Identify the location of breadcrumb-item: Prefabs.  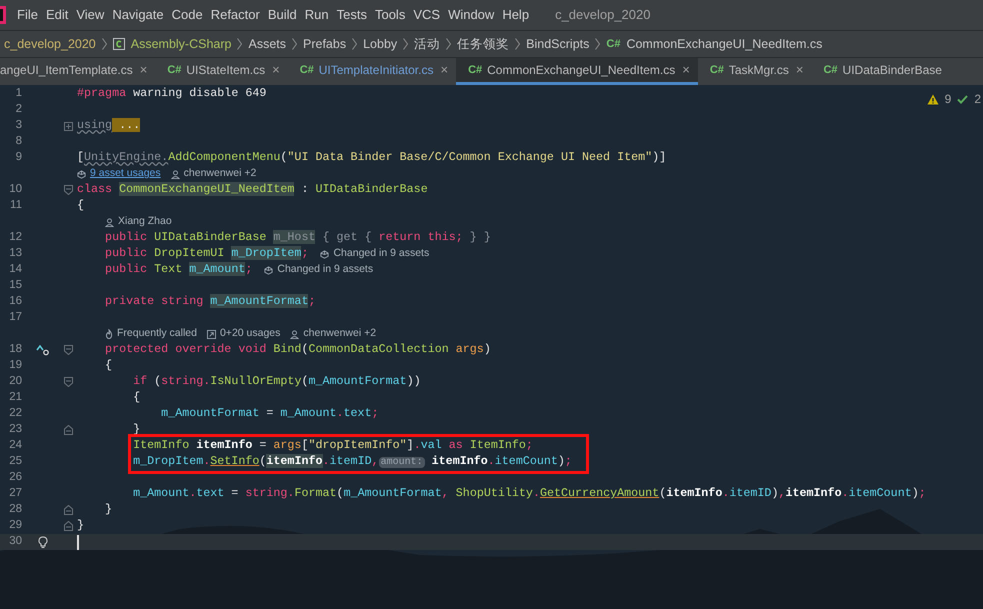
(324, 44).